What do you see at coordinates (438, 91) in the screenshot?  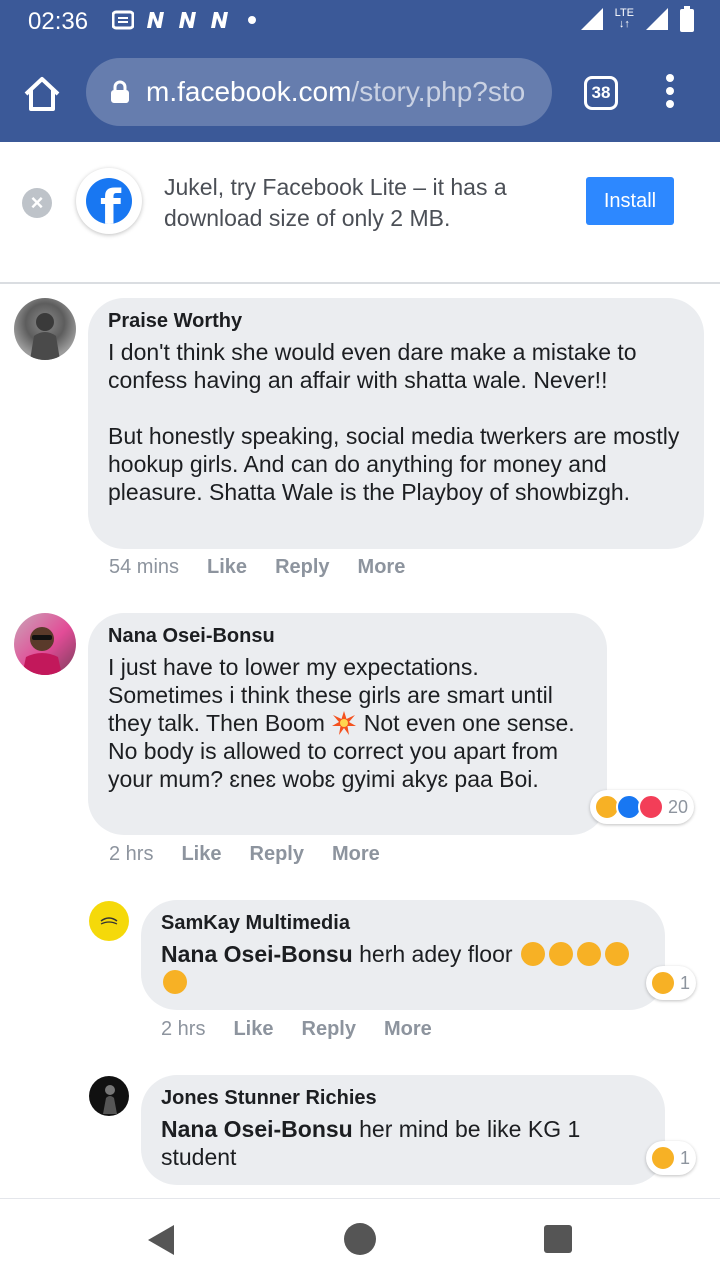 I see `url-path: /story.php?sto` at bounding box center [438, 91].